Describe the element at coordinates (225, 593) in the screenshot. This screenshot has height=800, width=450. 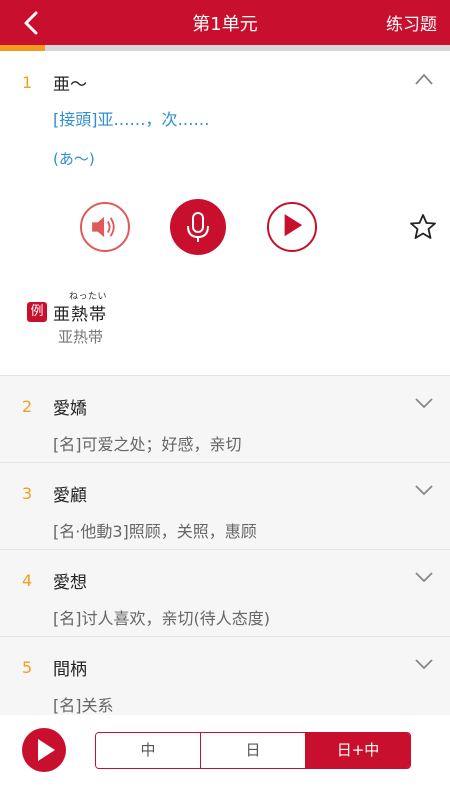
I see `word-item-4: 4 愛想 [名]讨人喜欢，亲切(待人态度)` at that location.